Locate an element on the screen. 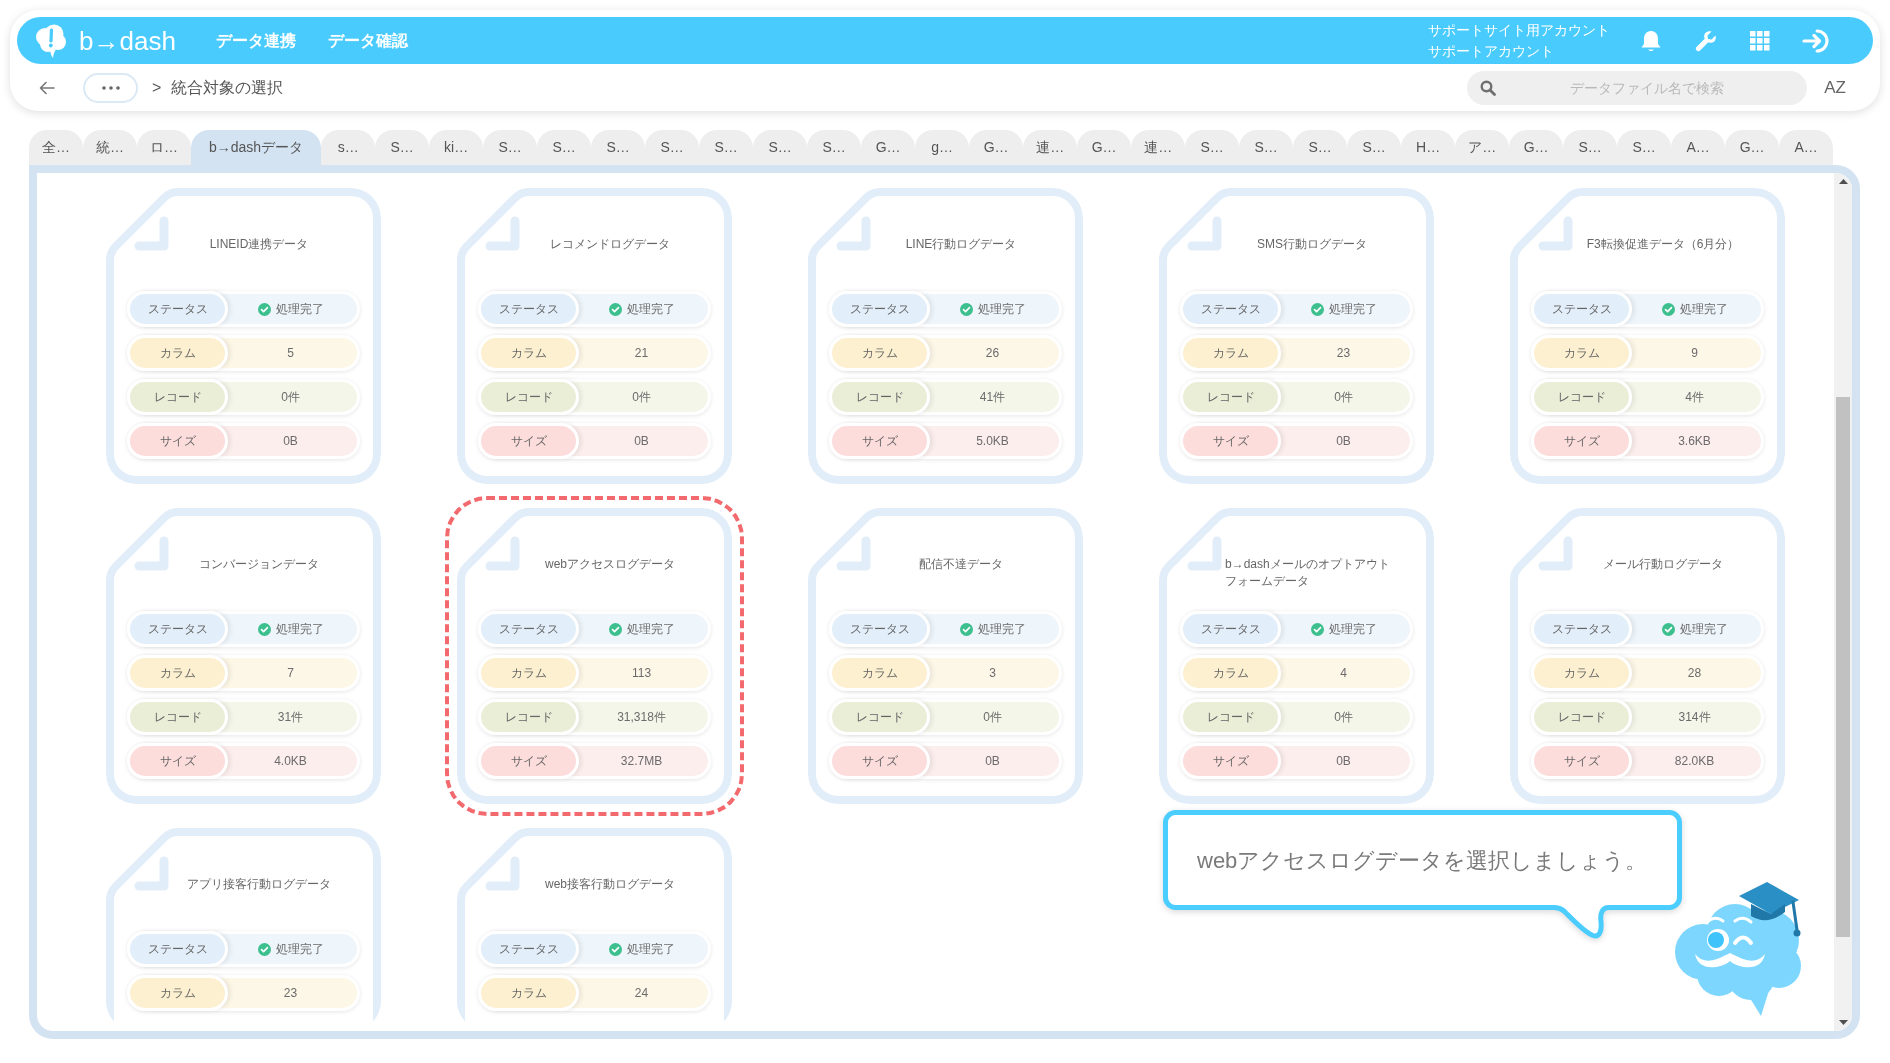 The width and height of the screenshot is (1890, 1063). scrollbar-thumb is located at coordinates (1843, 667).